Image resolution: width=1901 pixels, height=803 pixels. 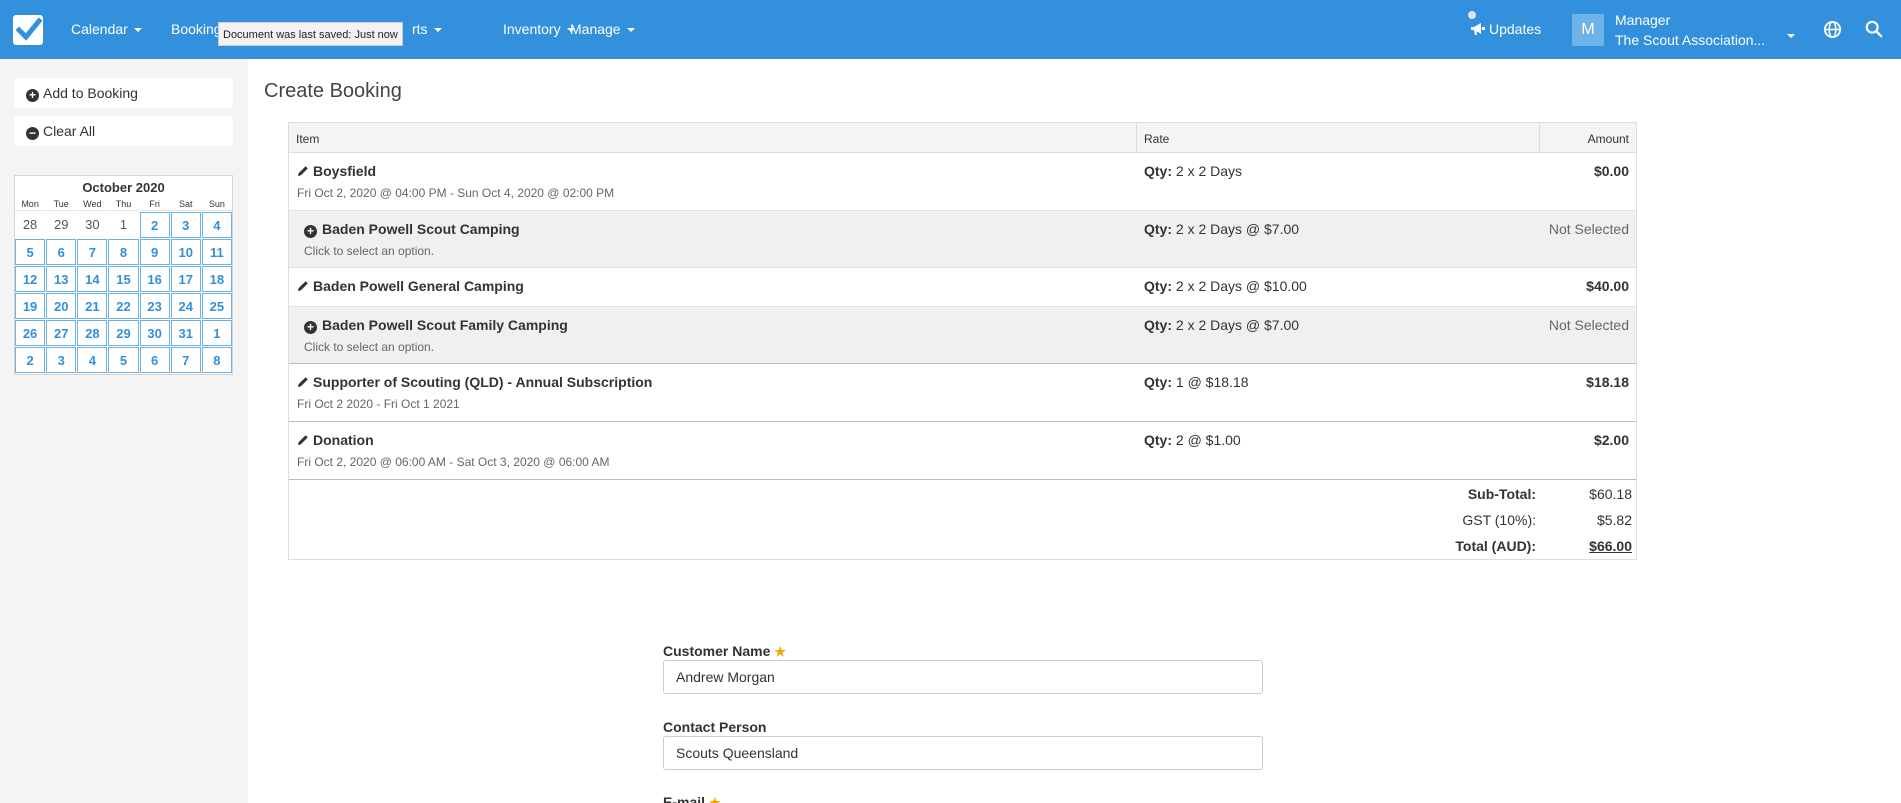 What do you see at coordinates (90, 93) in the screenshot?
I see `add-to-booking-label: Add to Booking` at bounding box center [90, 93].